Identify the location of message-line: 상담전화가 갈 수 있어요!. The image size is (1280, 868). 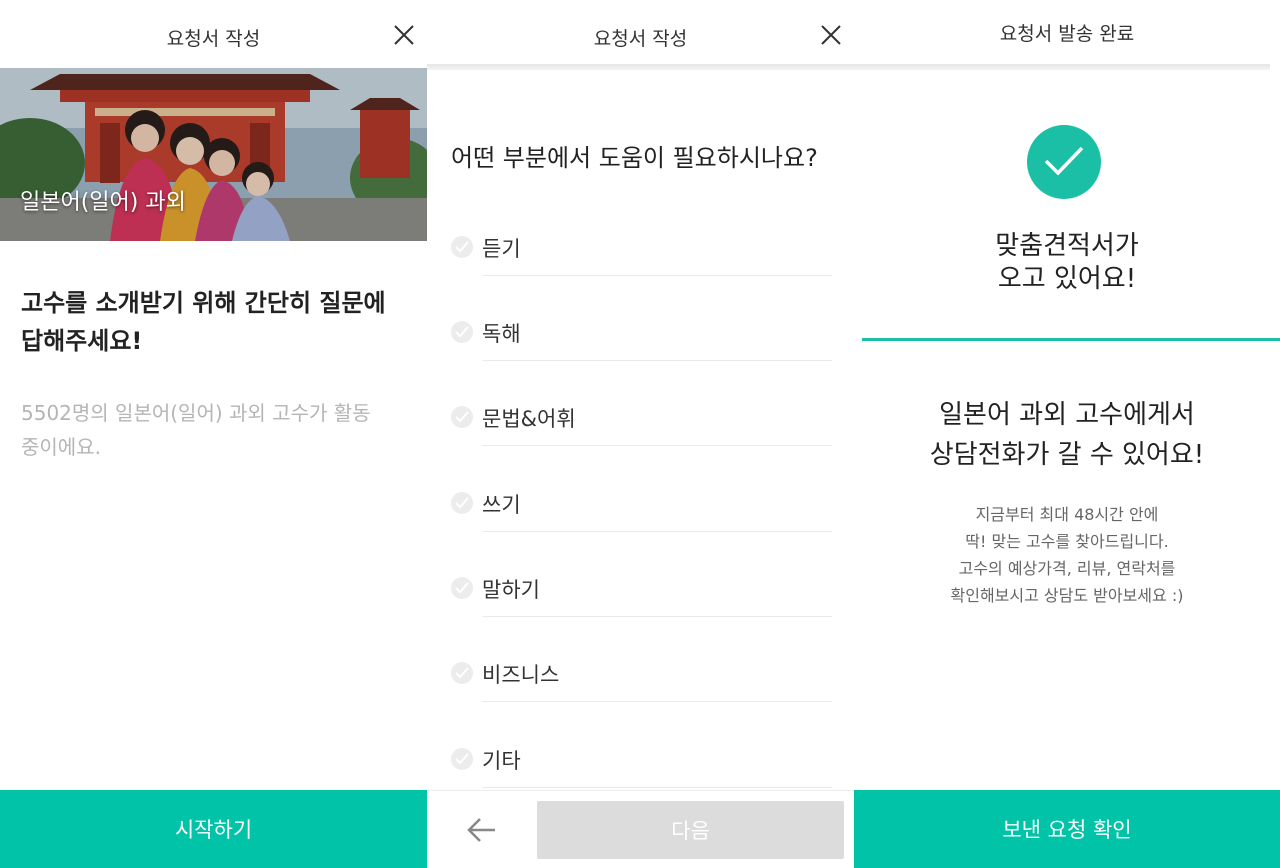
(1067, 455).